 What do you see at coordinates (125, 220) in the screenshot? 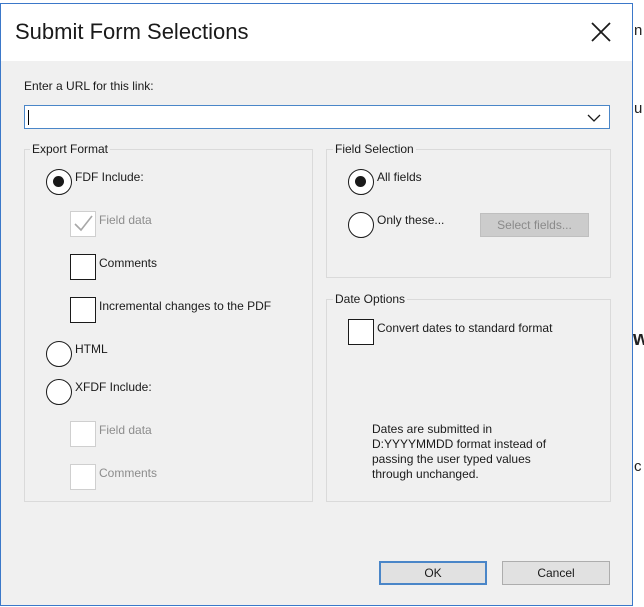
I see `fdf-field-data-label: Field data` at bounding box center [125, 220].